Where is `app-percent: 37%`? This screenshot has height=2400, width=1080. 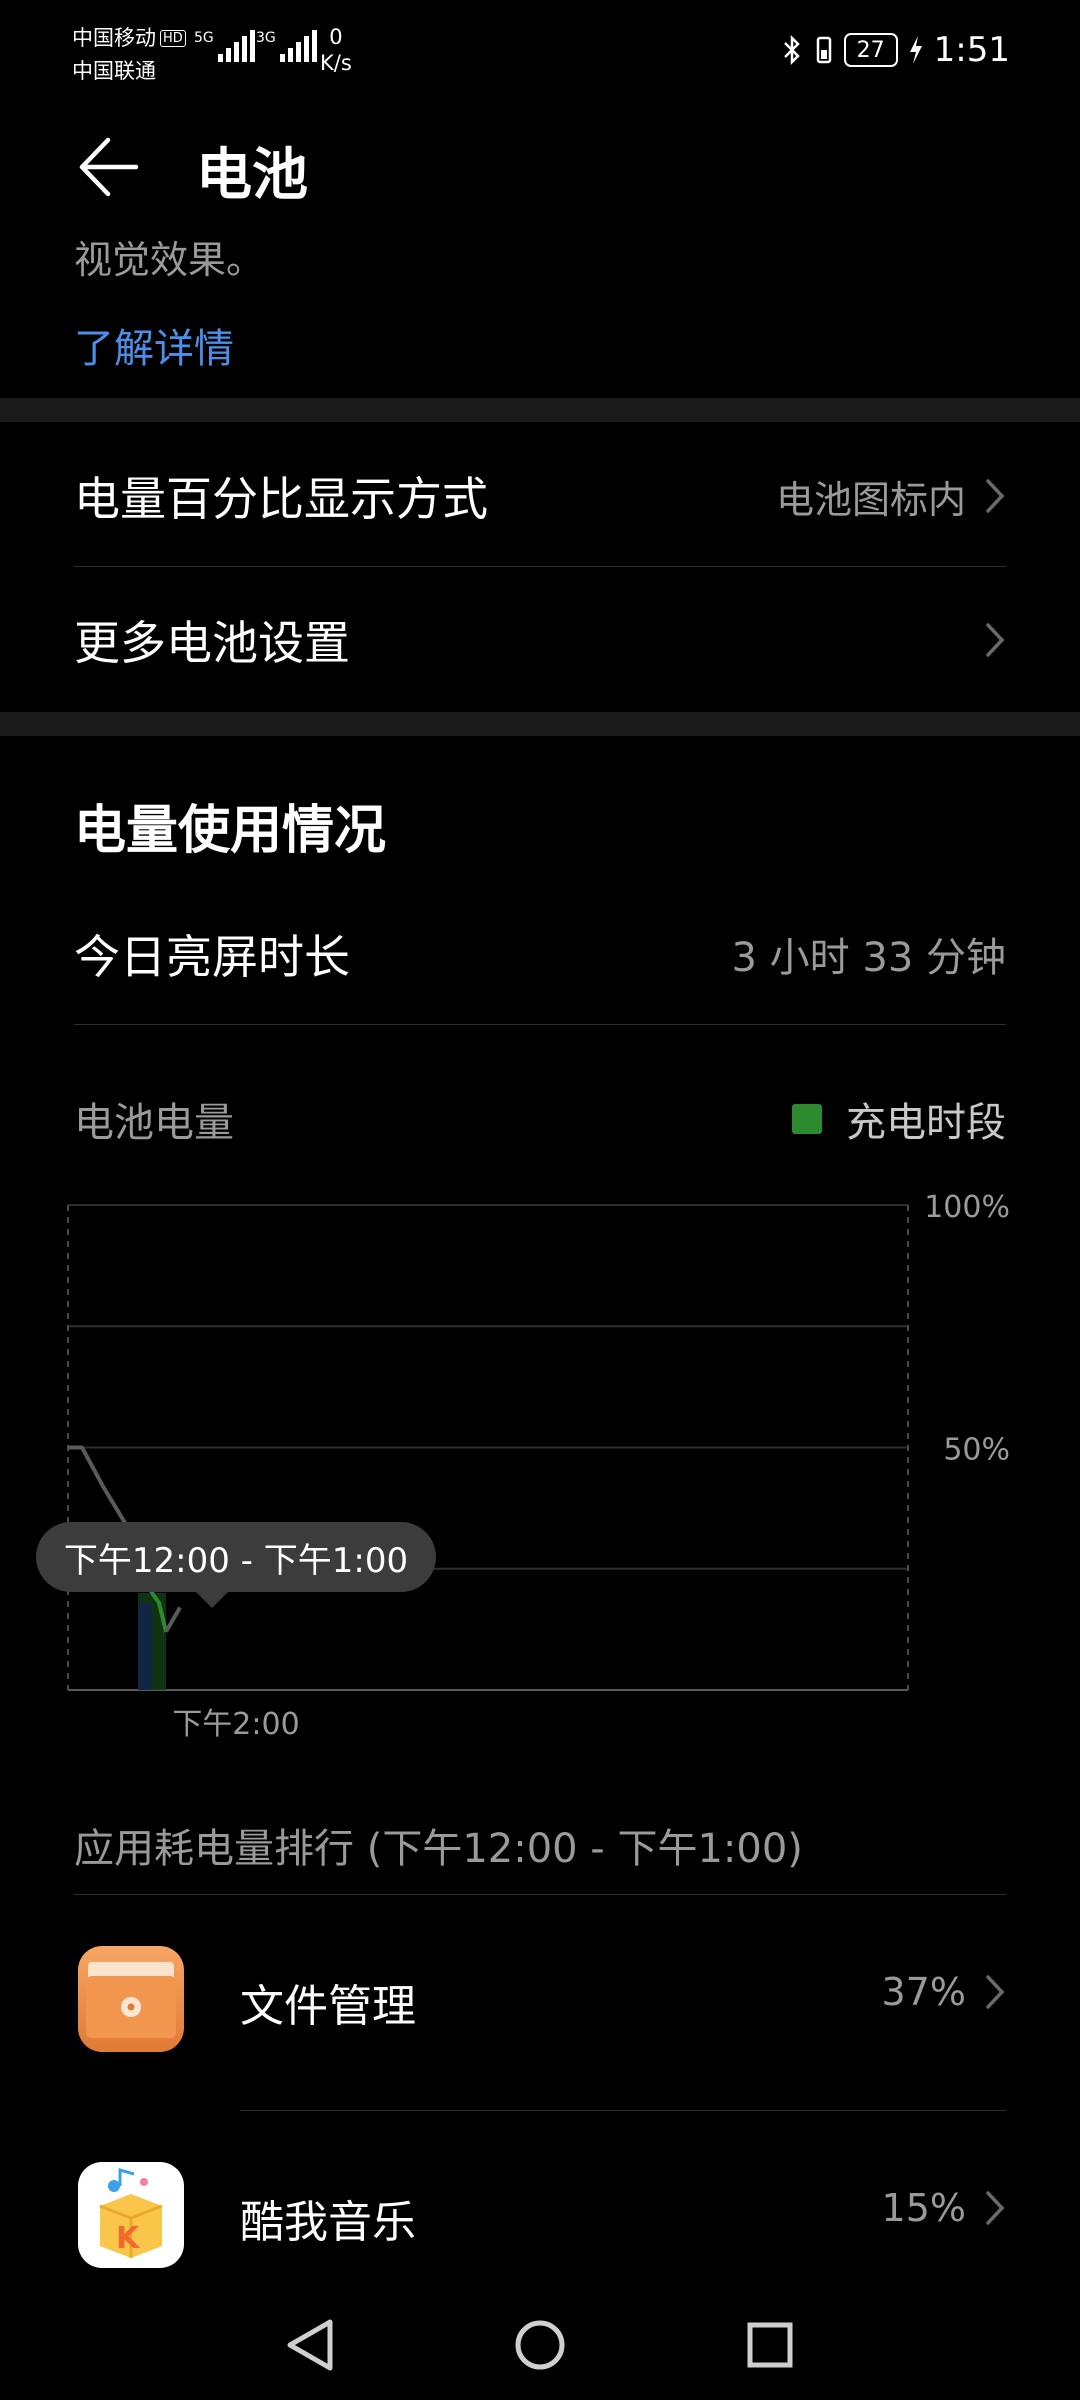 app-percent: 37% is located at coordinates (923, 1992).